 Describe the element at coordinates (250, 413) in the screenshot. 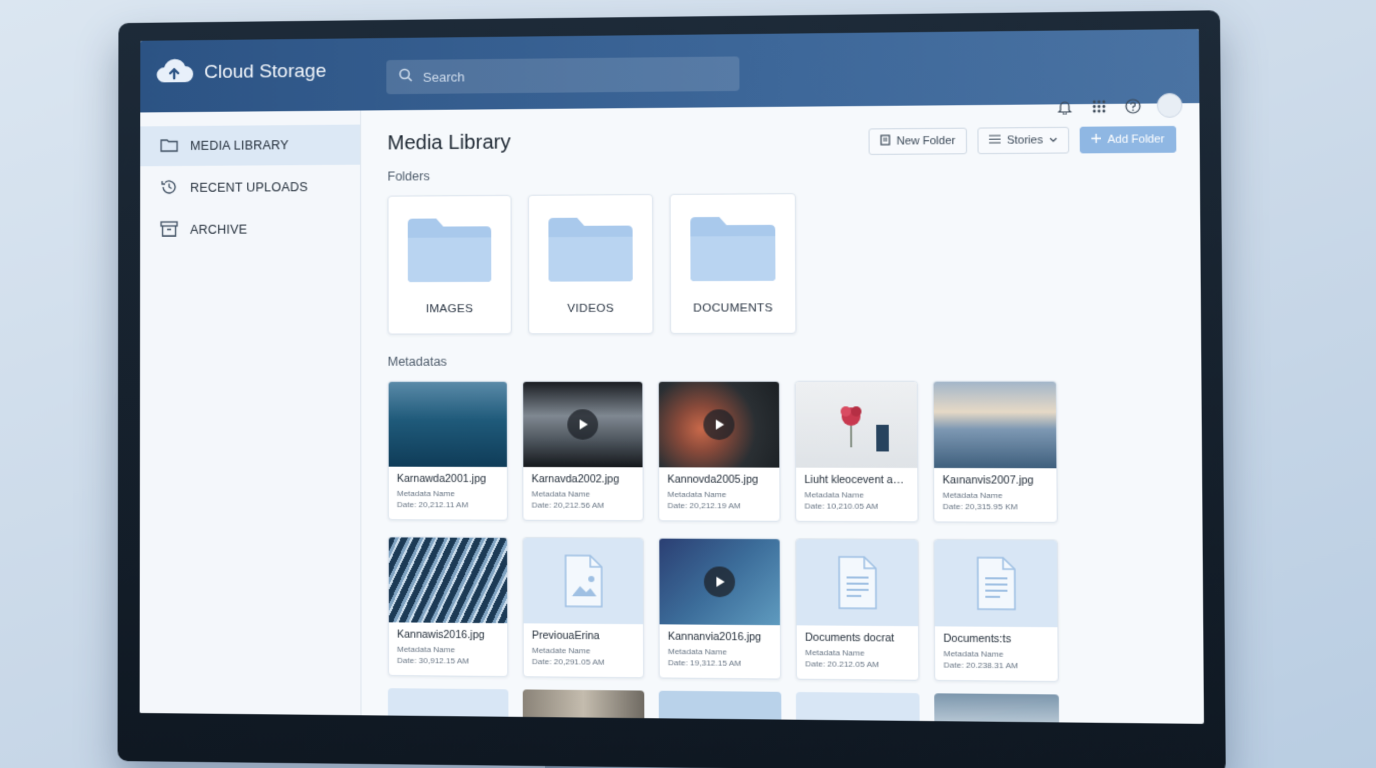

I see `sidebar: MEDIA LIBRARY RECENT UPLOADS ARCHIVE` at that location.